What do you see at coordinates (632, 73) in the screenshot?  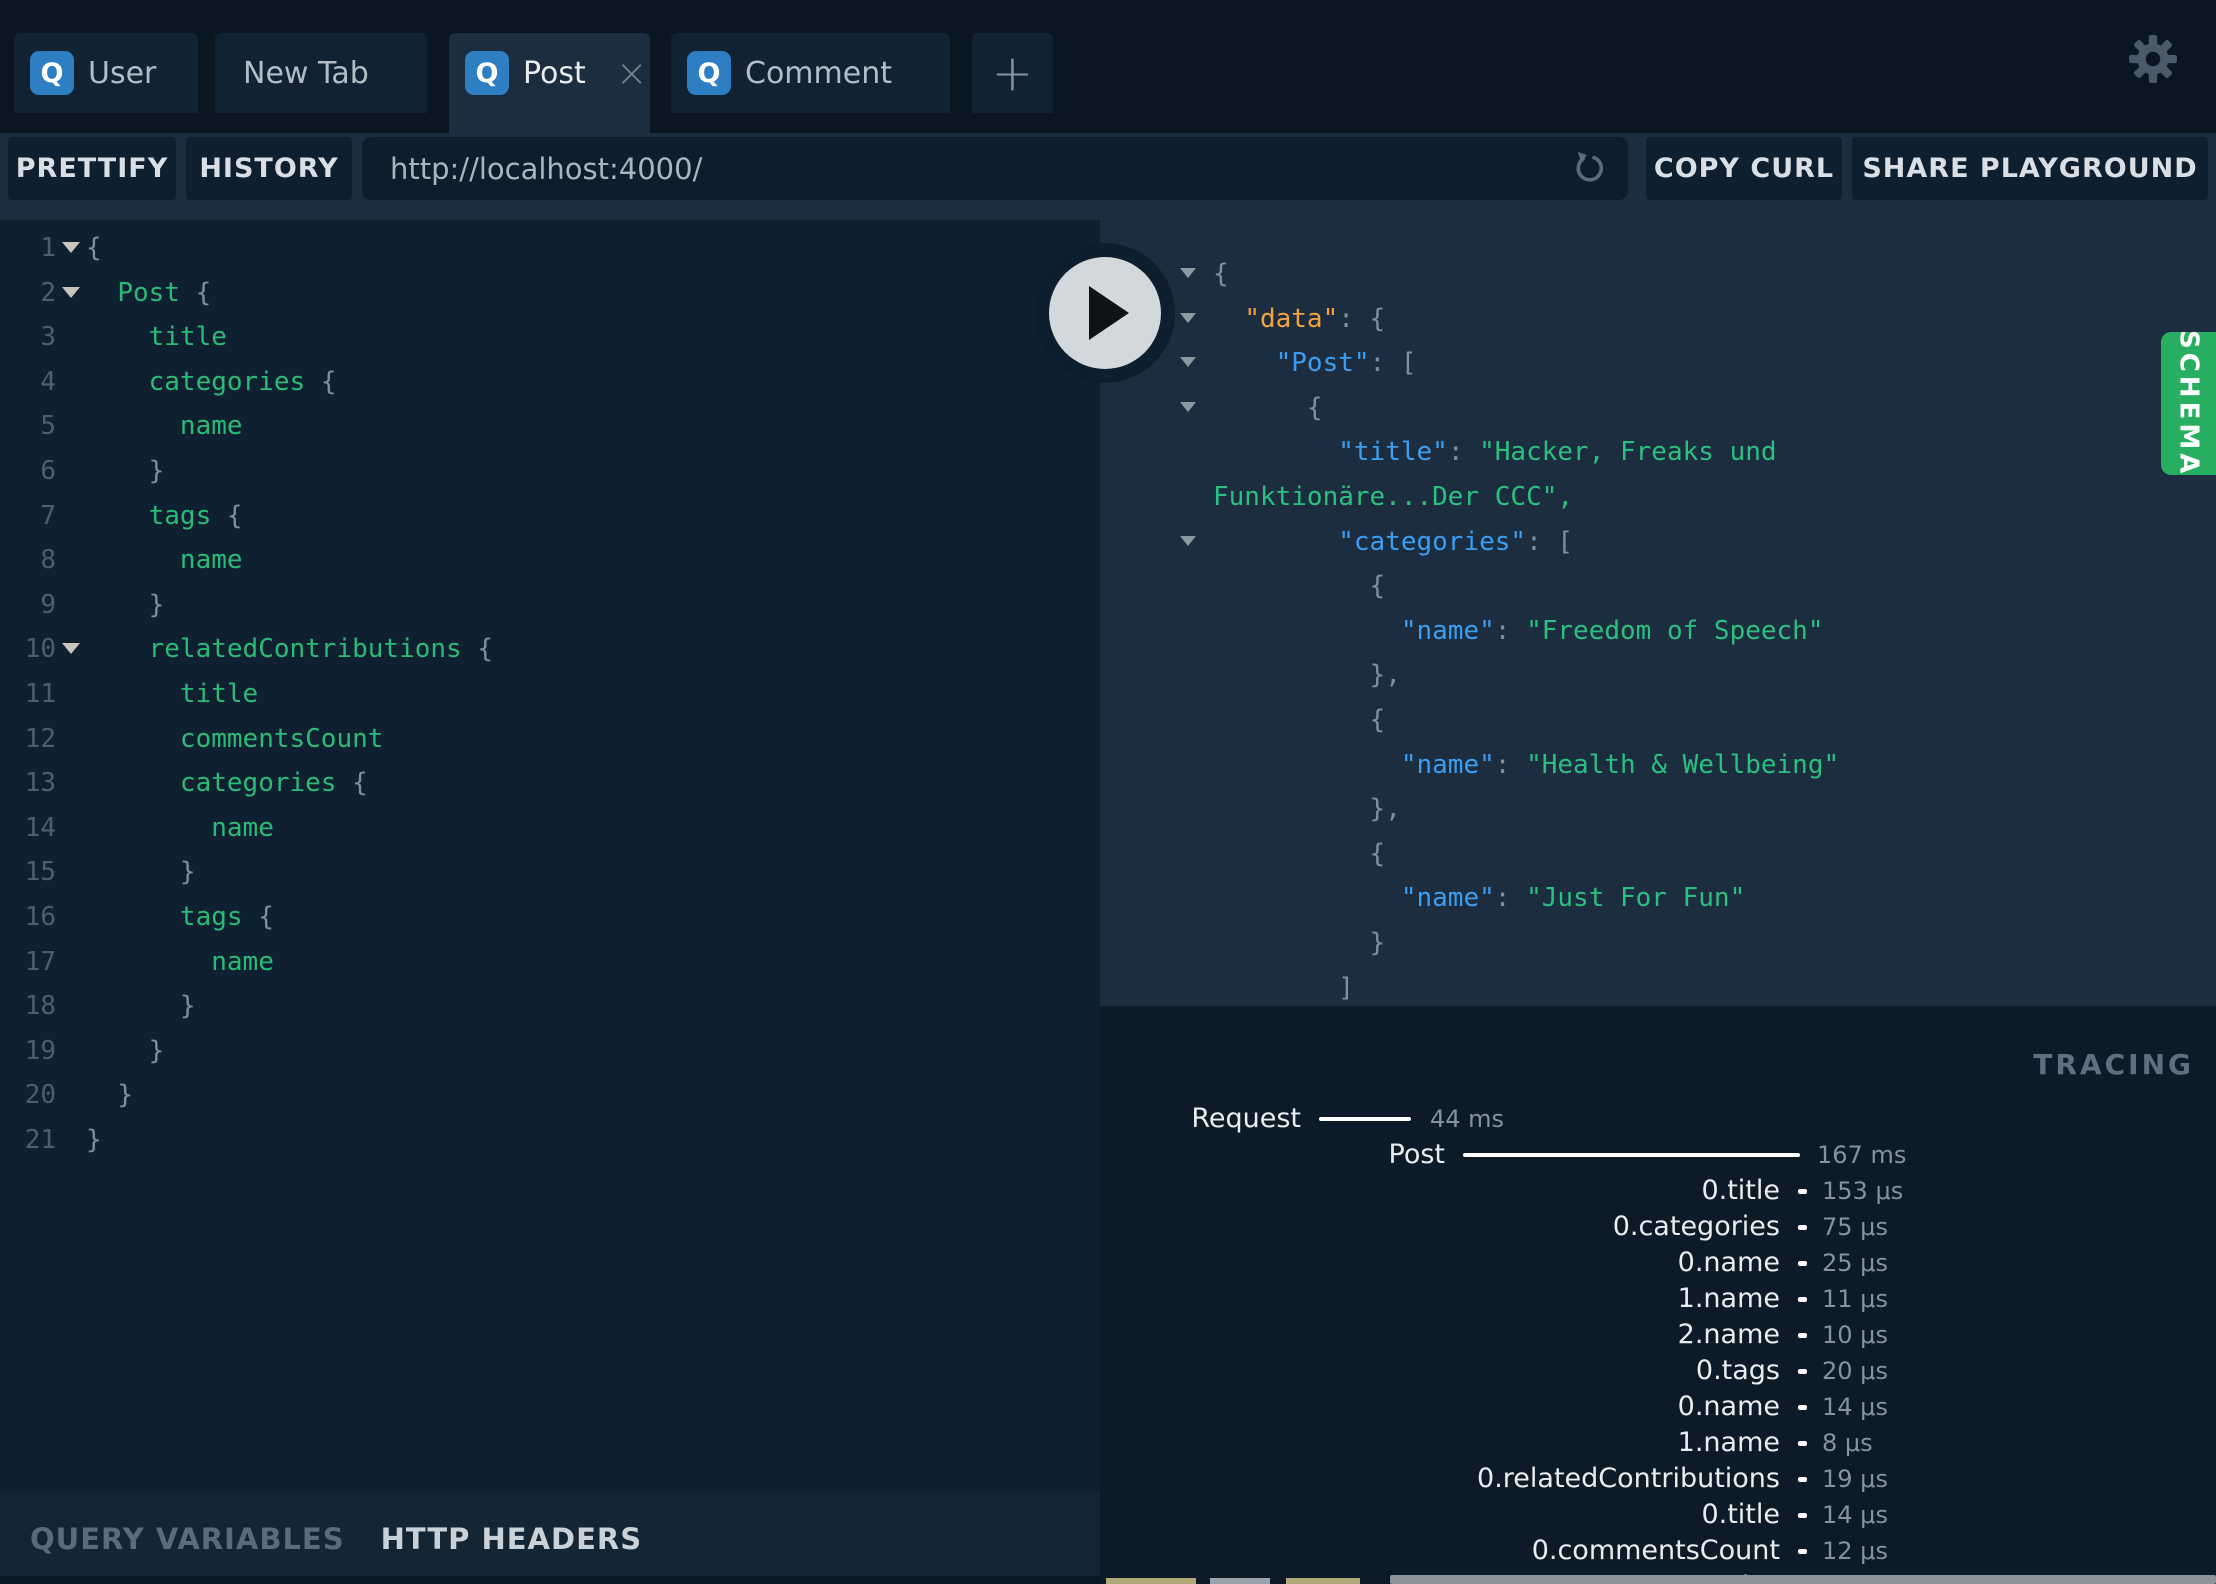 I see `close-icon: ×` at bounding box center [632, 73].